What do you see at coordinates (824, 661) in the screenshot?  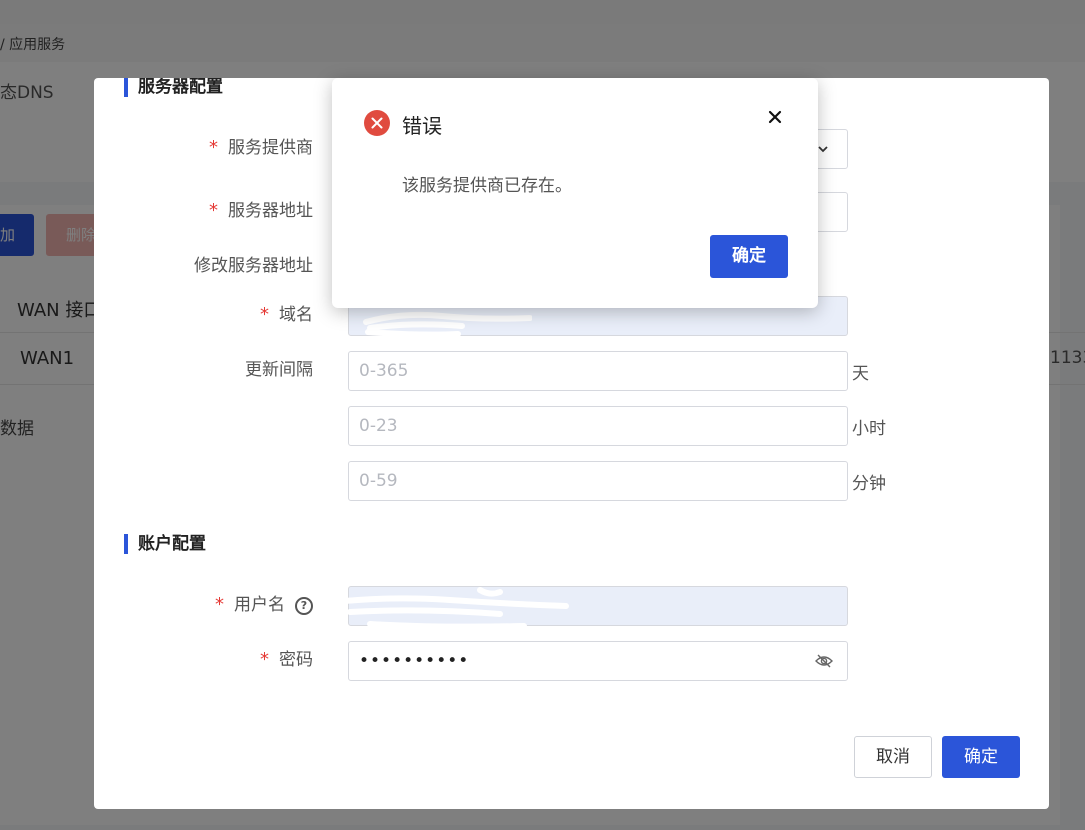 I see `eye-off-icon` at bounding box center [824, 661].